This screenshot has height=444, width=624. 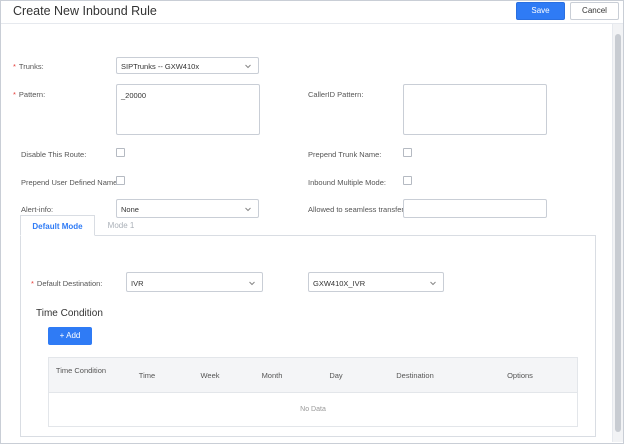 I want to click on destination-type-value: IVR, so click(x=137, y=283).